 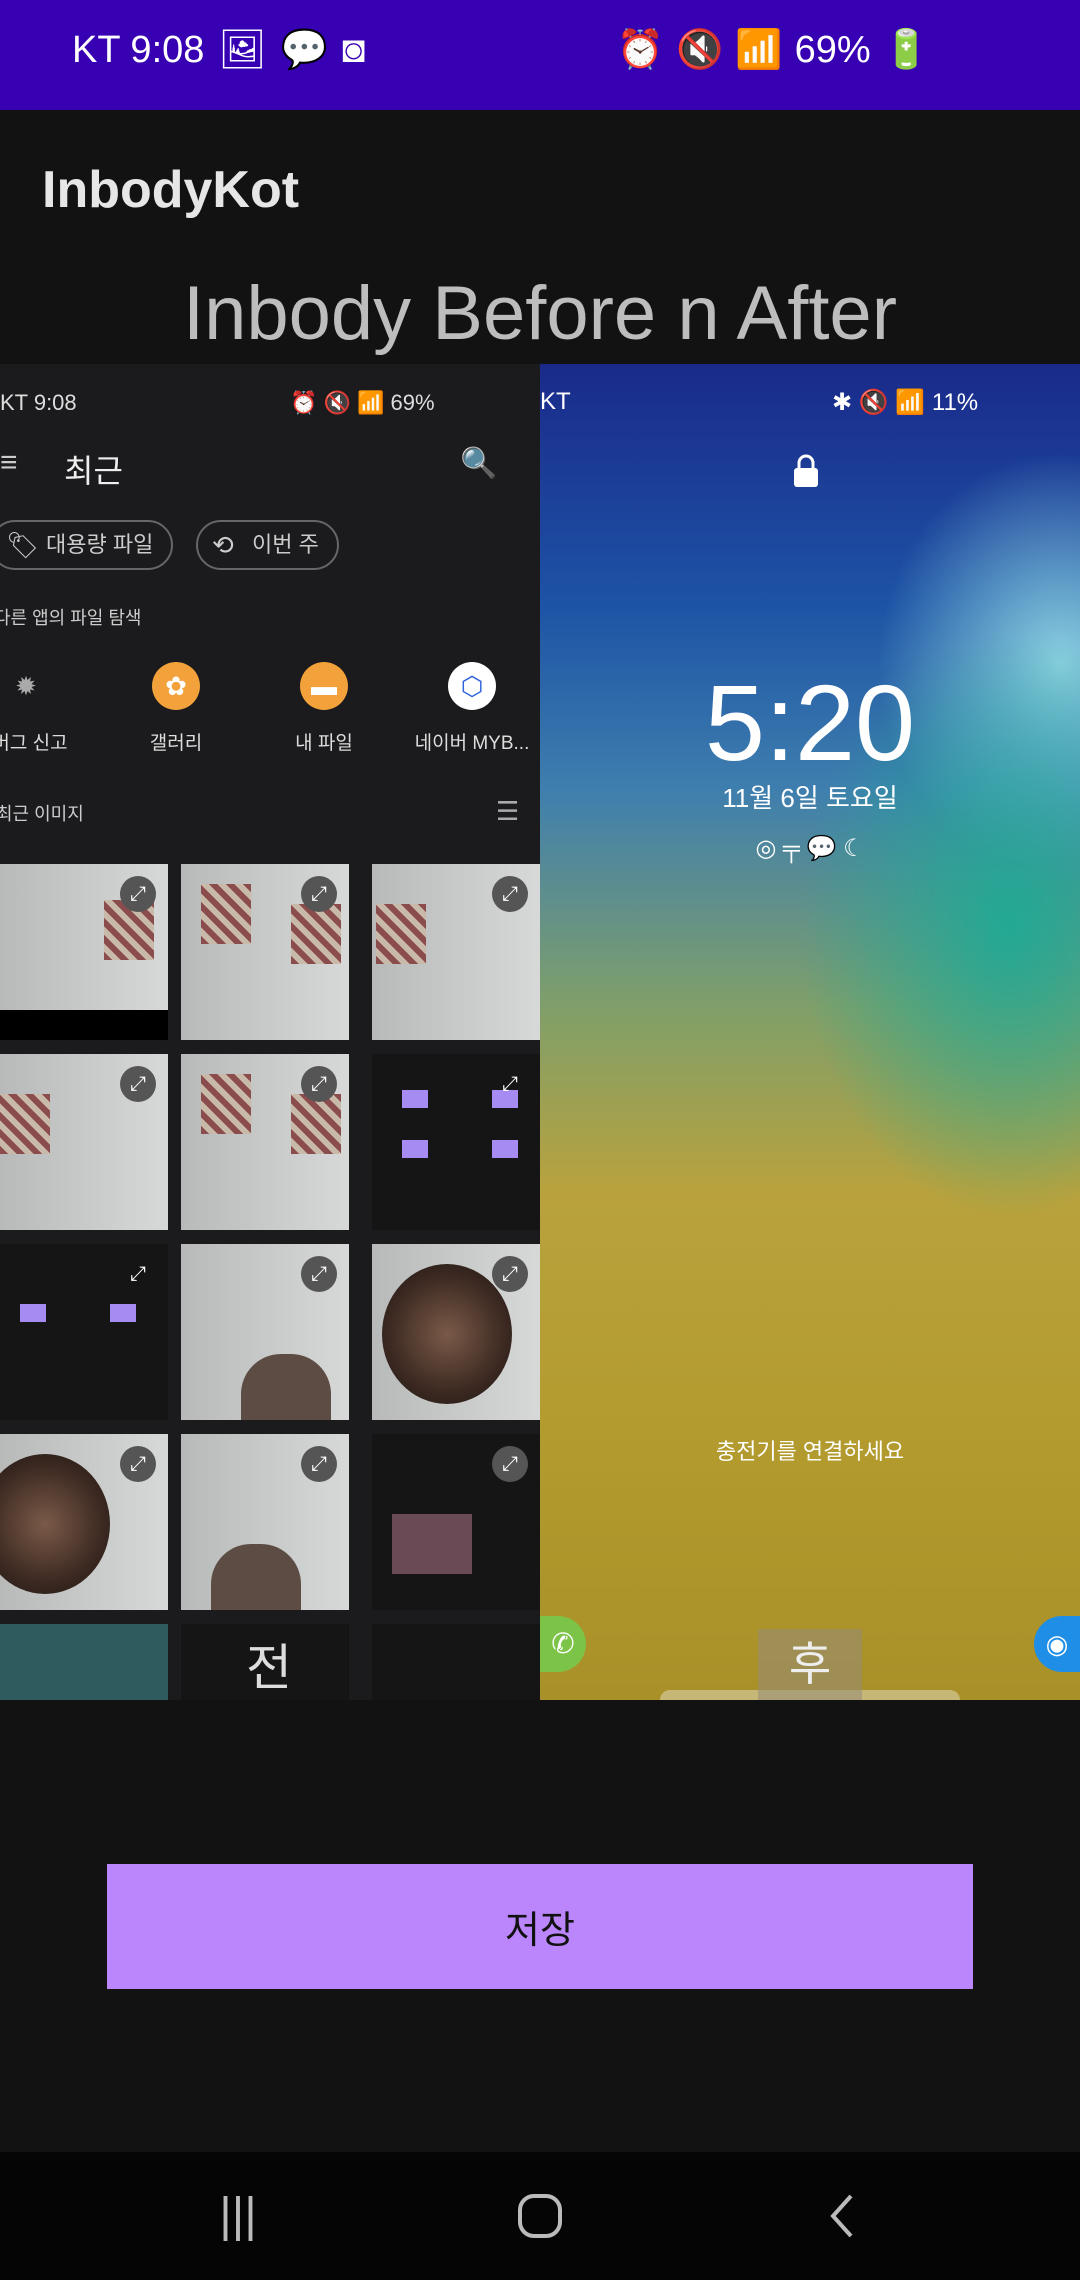 I want to click on lockscreen-time: 5:20, so click(x=810, y=722).